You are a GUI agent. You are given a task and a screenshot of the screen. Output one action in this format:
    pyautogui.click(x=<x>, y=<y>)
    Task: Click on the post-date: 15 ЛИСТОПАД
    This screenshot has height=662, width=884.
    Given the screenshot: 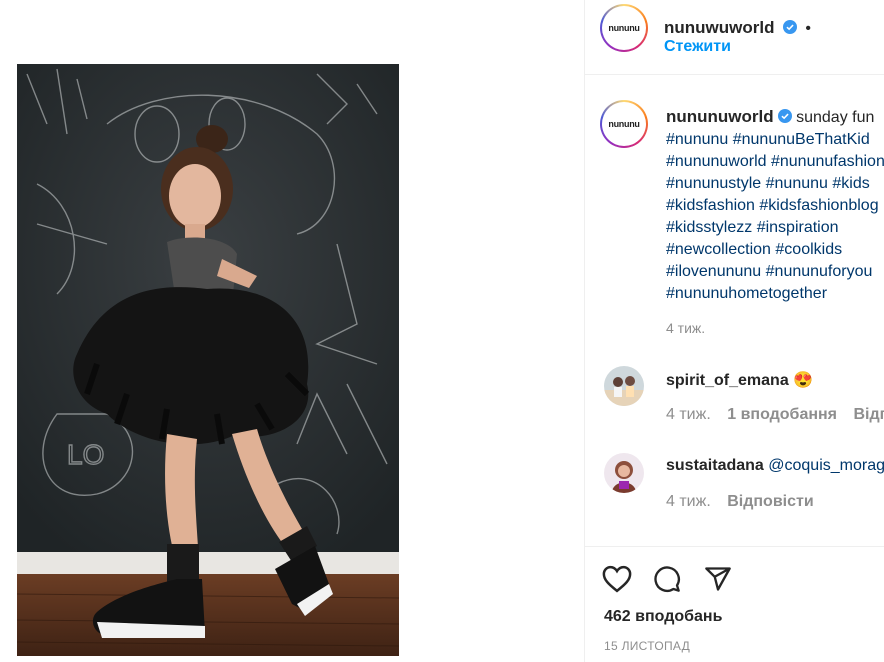 What is the action you would take?
    pyautogui.click(x=647, y=646)
    